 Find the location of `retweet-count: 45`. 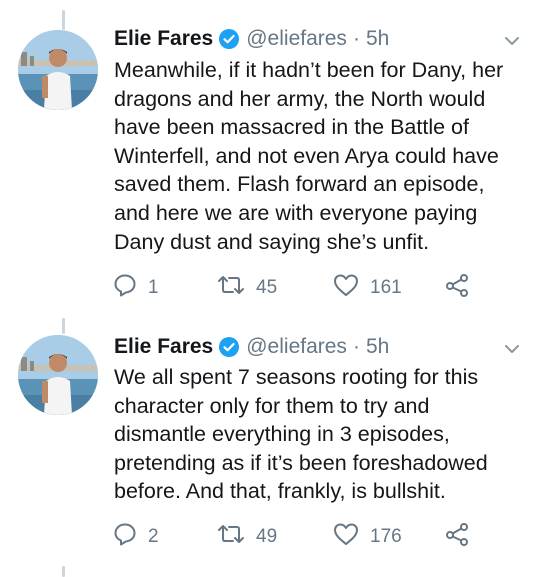

retweet-count: 45 is located at coordinates (267, 287).